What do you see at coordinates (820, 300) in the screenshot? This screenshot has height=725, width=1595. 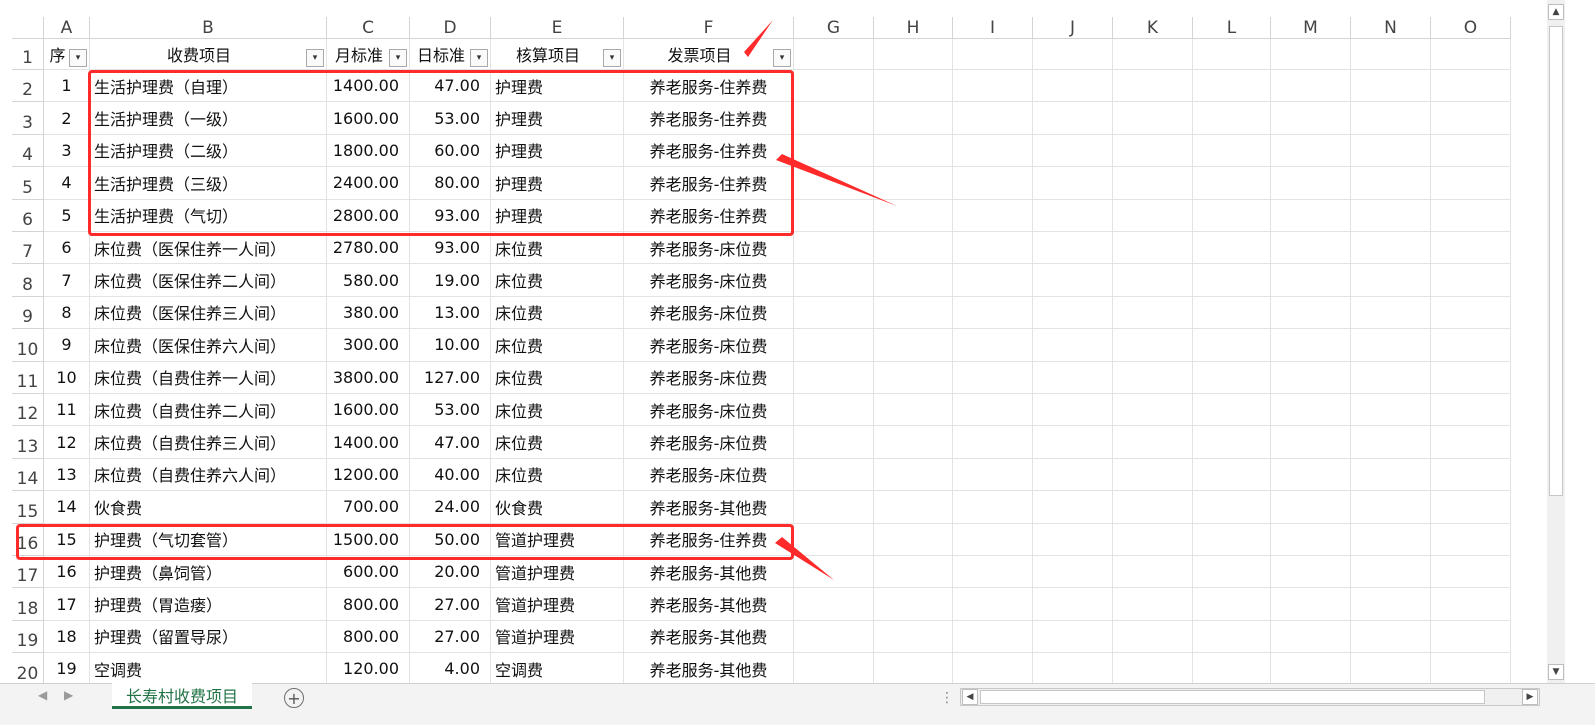 I see `annotation-arrows` at bounding box center [820, 300].